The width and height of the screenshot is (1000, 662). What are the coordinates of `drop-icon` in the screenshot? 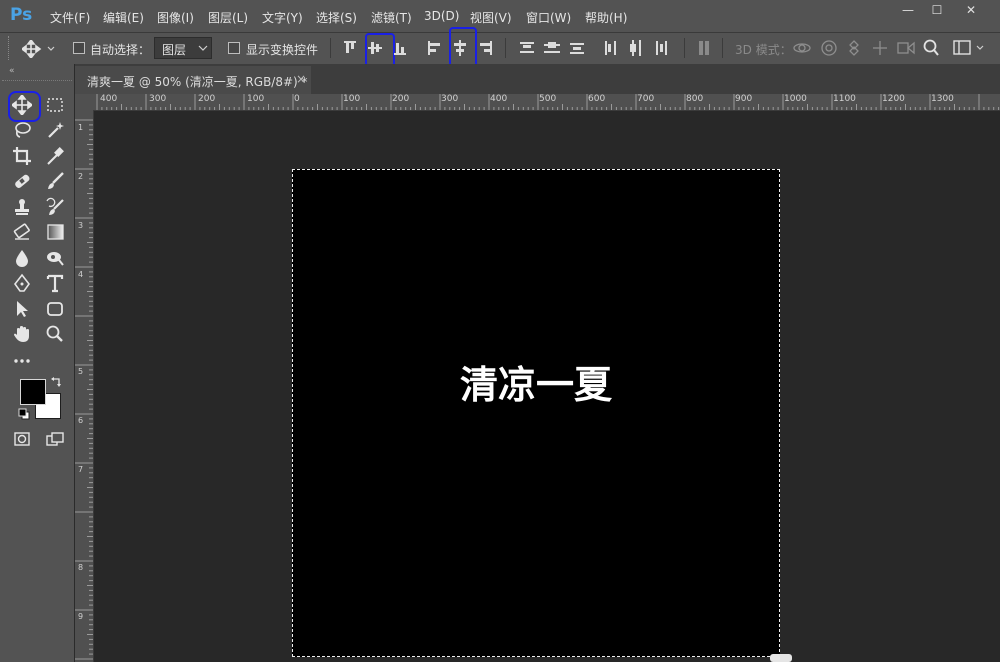 It's located at (22, 258).